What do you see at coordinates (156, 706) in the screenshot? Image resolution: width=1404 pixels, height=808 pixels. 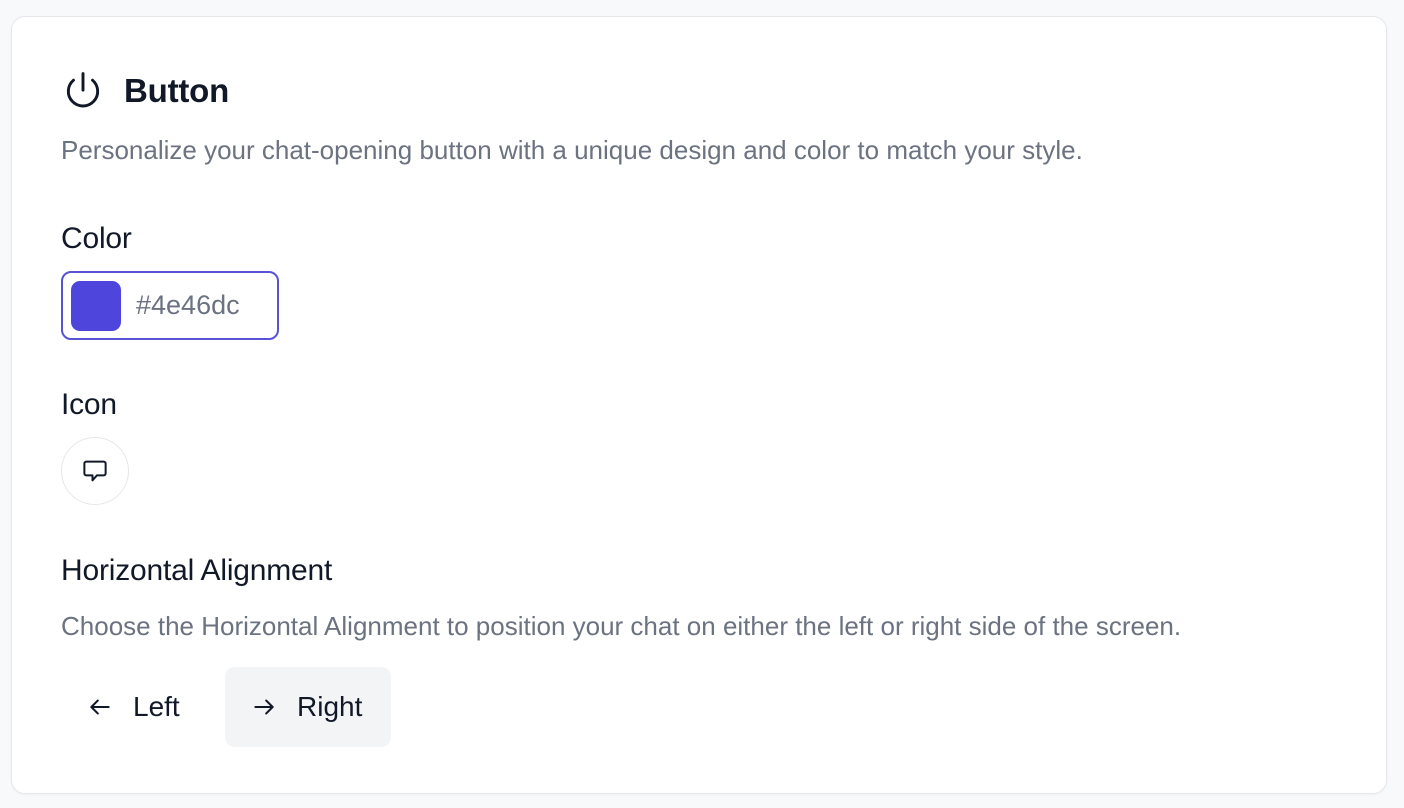 I see `align-left-label: Left` at bounding box center [156, 706].